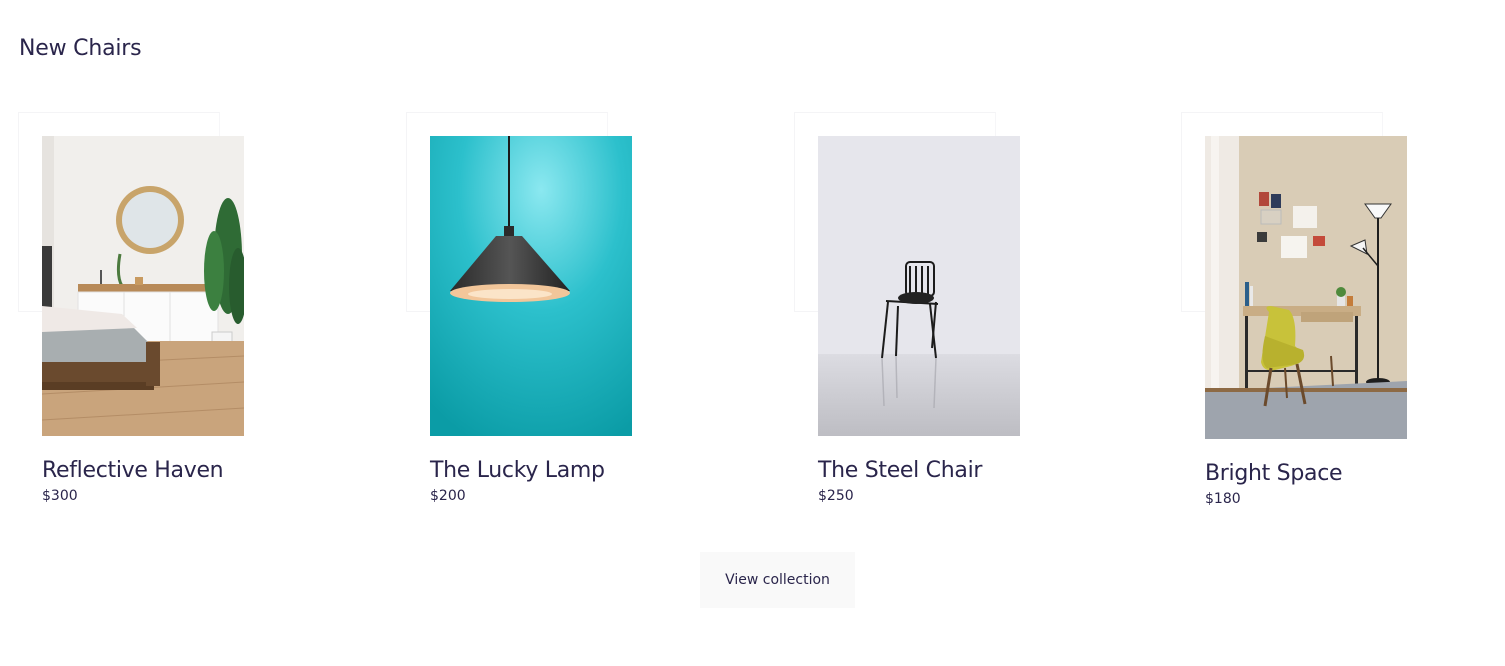  What do you see at coordinates (80, 48) in the screenshot?
I see `section-title: New Chairs` at bounding box center [80, 48].